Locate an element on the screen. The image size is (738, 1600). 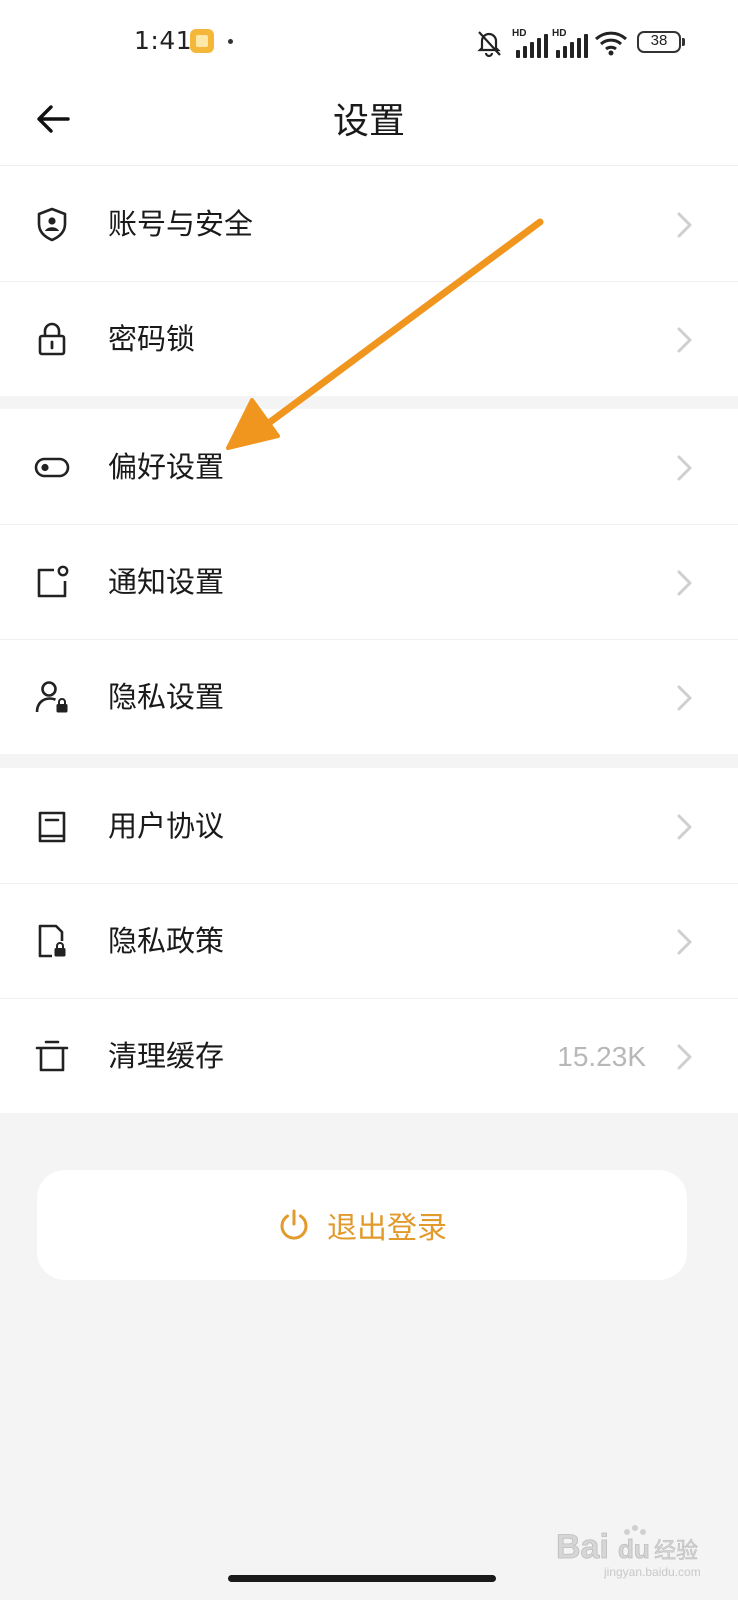
settings-item-label: 账号与安全 is located at coordinates (181, 224).